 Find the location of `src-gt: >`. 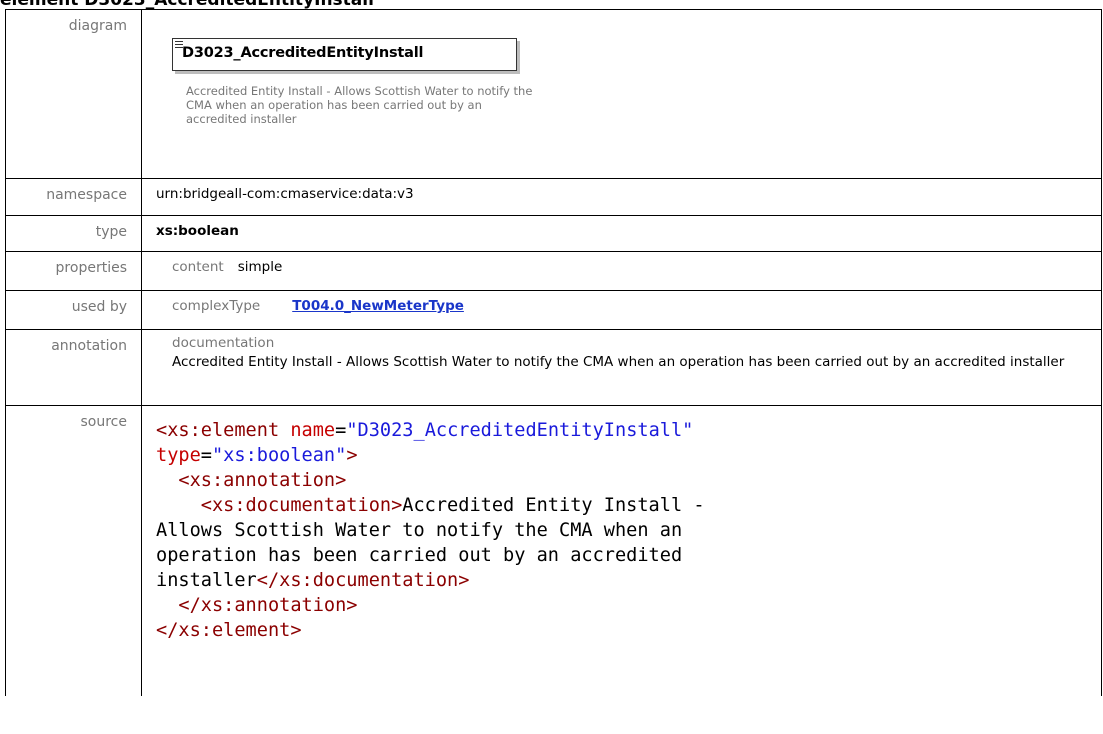

src-gt: > is located at coordinates (352, 455).